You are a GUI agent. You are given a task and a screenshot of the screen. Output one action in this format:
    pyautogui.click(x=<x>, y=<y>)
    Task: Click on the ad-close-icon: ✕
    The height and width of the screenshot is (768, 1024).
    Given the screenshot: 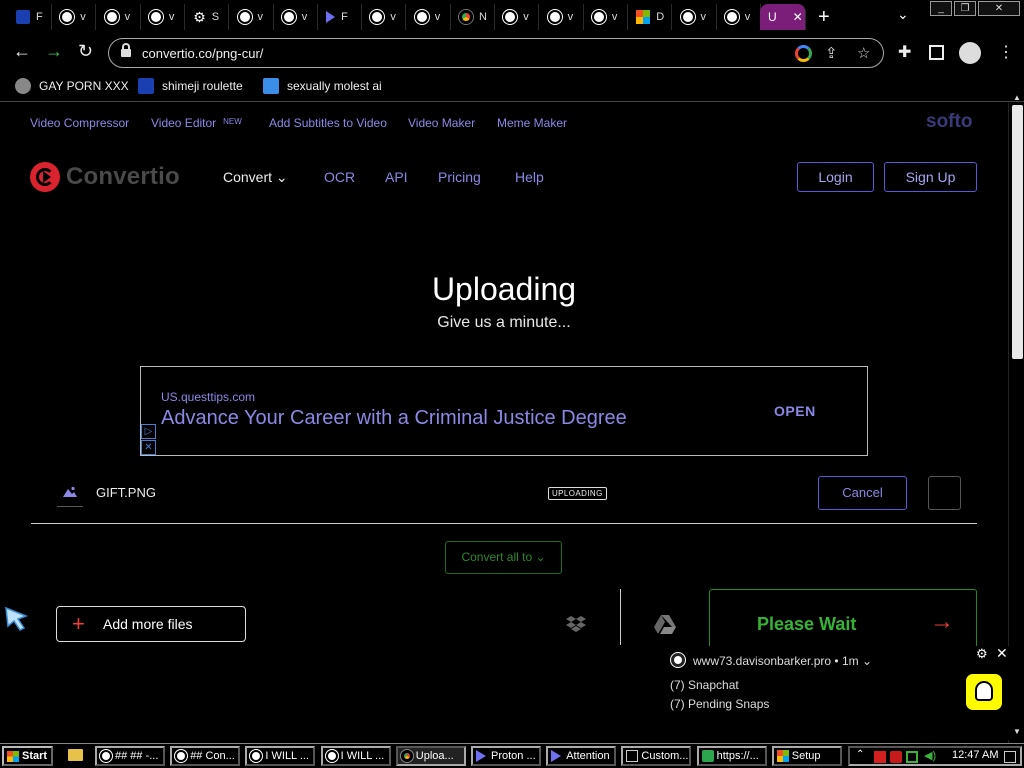 What is the action you would take?
    pyautogui.click(x=148, y=447)
    